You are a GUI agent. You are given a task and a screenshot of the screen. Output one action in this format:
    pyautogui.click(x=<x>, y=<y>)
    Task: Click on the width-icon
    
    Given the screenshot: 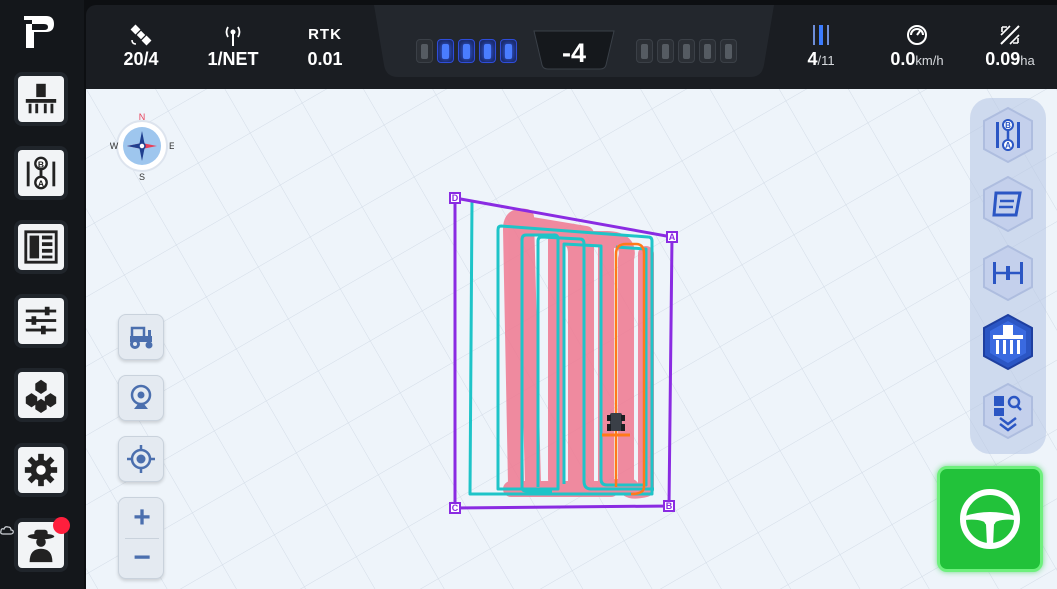 What is the action you would take?
    pyautogui.click(x=1008, y=273)
    